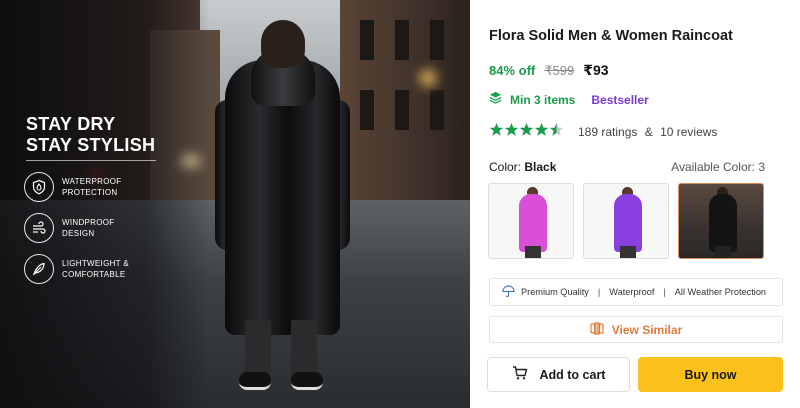  What do you see at coordinates (92, 181) in the screenshot?
I see `hero-feature-line: WATERPROOF` at bounding box center [92, 181].